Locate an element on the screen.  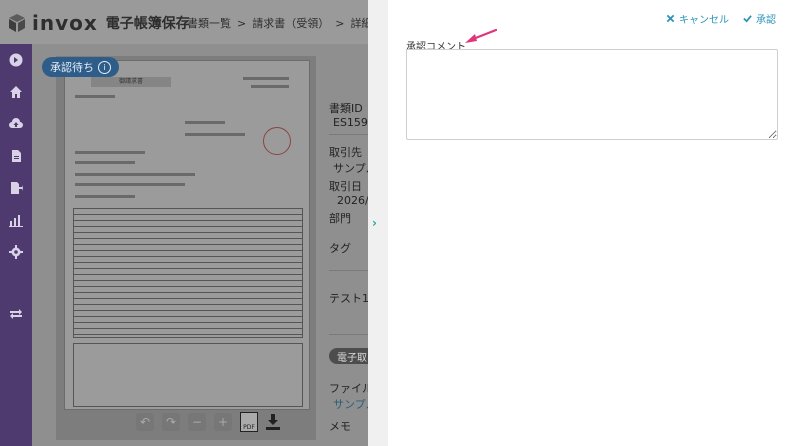
pdf-icon: PDF is located at coordinates (249, 422).